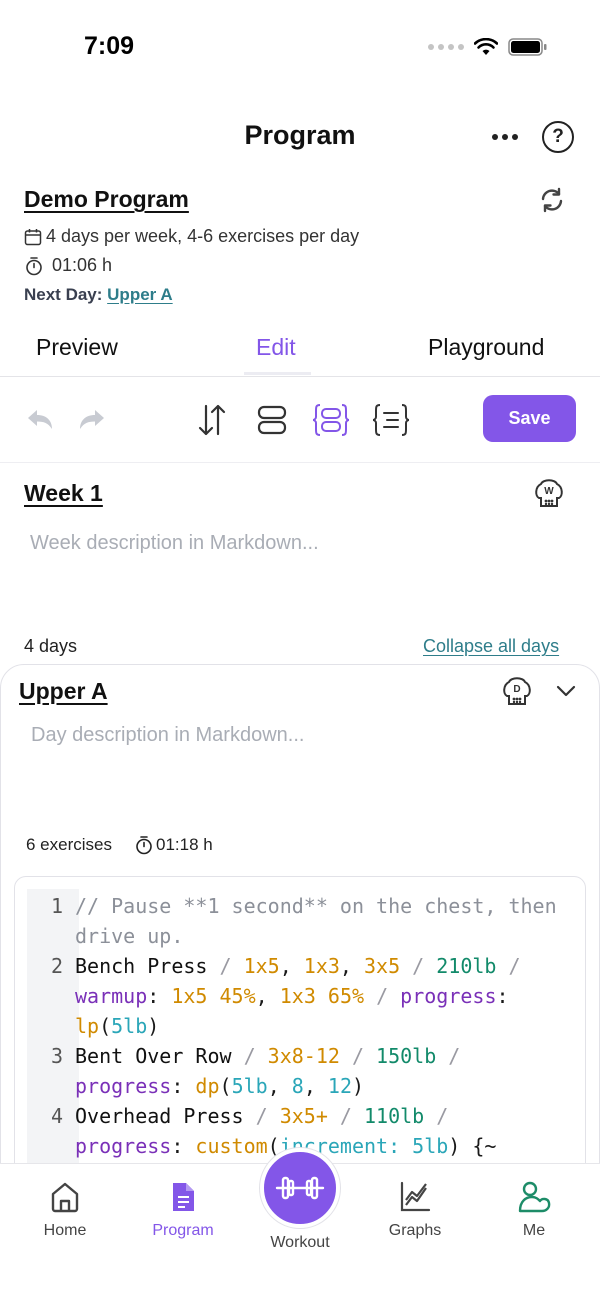 This screenshot has height=1304, width=600. Describe the element at coordinates (534, 1197) in the screenshot. I see `profile-flex-icon` at that location.